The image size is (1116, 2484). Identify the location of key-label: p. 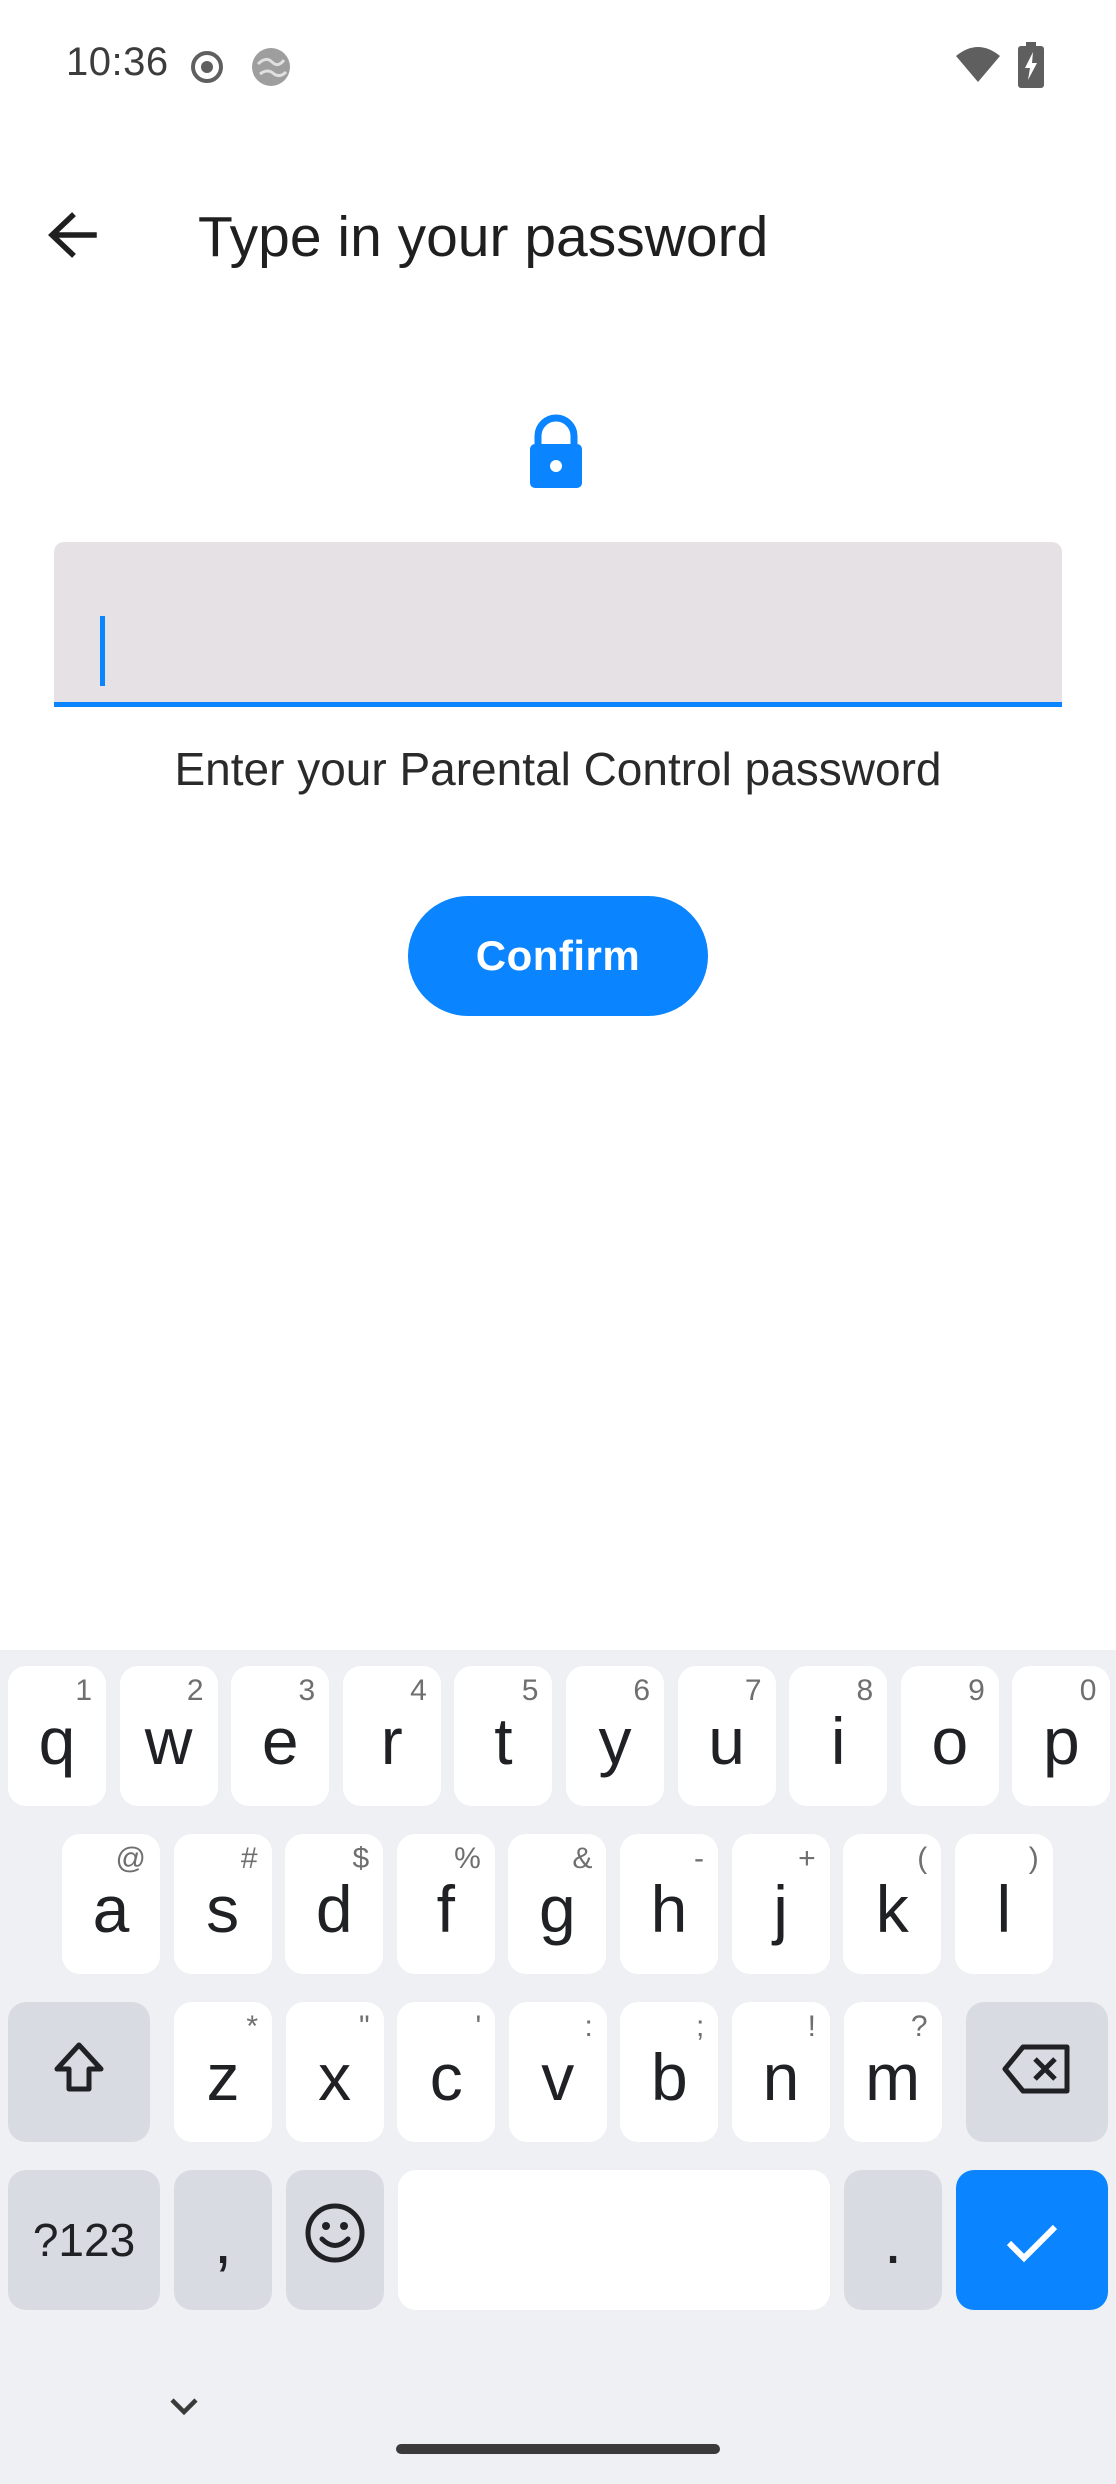
(1061, 1741).